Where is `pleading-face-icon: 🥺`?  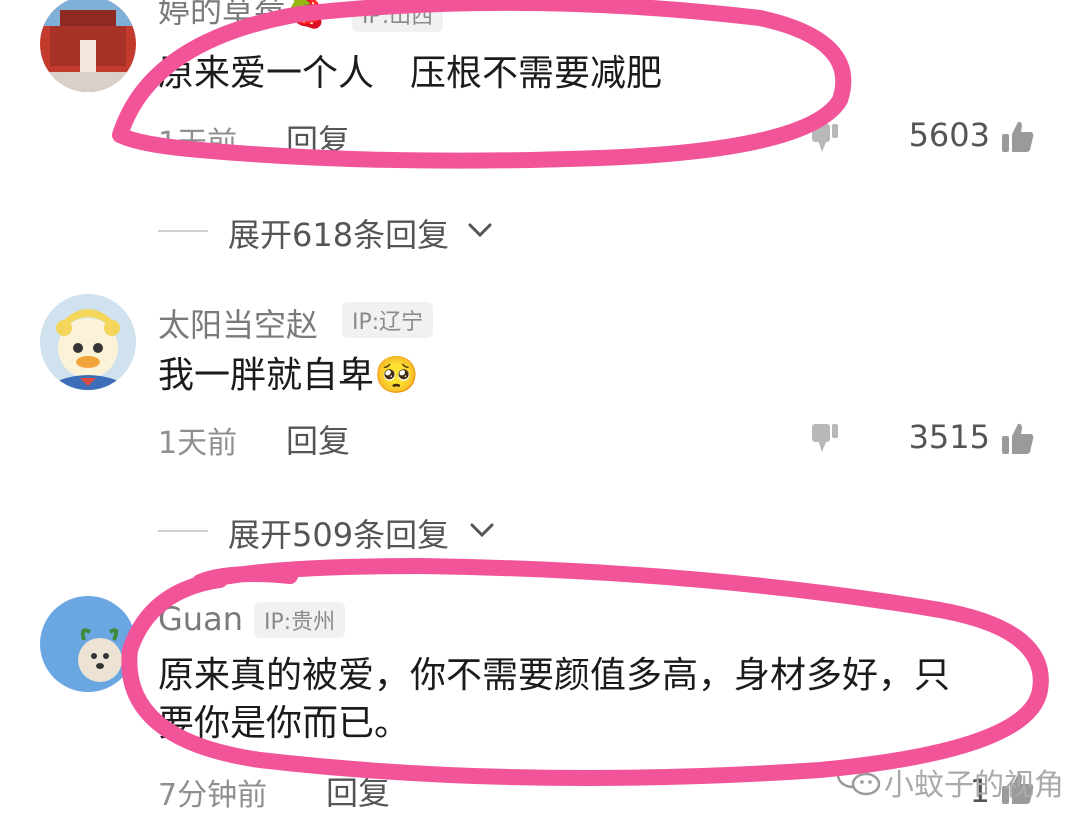
pleading-face-icon: 🥺 is located at coordinates (396, 375).